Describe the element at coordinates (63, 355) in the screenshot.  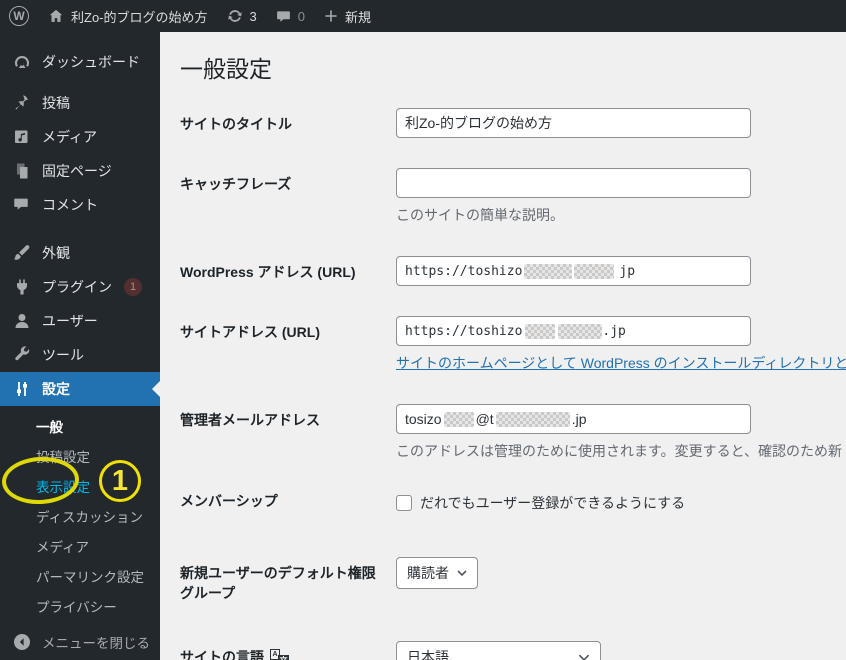
I see `sidebar-item-label: ツール` at that location.